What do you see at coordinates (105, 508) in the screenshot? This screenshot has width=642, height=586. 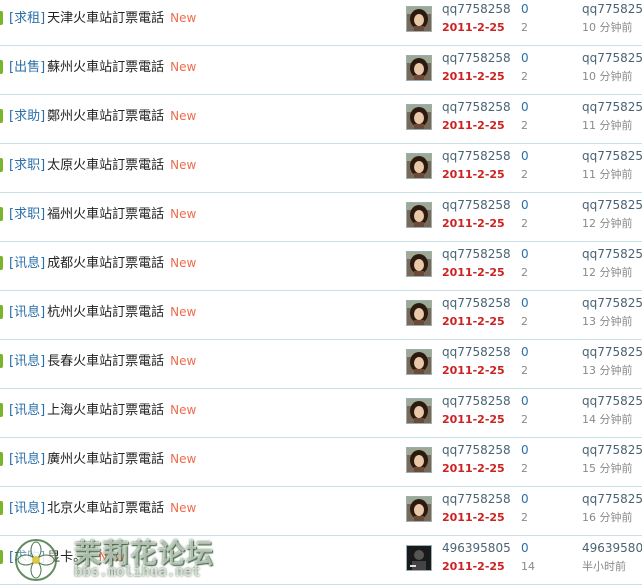 I see `thread-title-link: 北京火車站訂票電話` at bounding box center [105, 508].